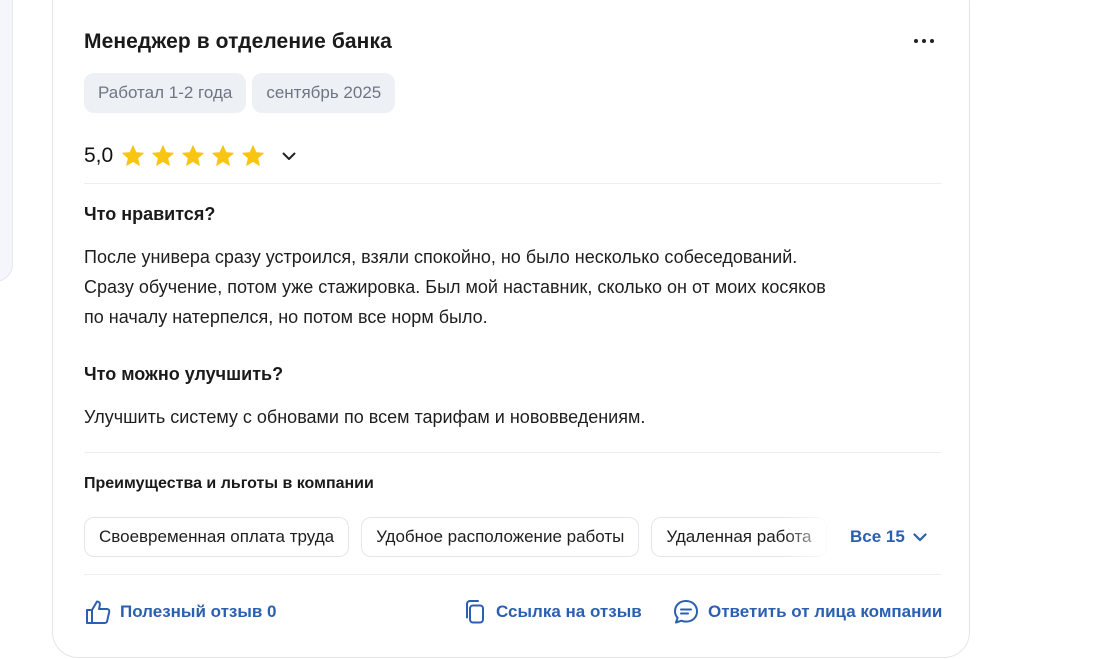 The image size is (1100, 659). What do you see at coordinates (825, 611) in the screenshot?
I see `reply-as-company-label: Ответить от лица компании` at bounding box center [825, 611].